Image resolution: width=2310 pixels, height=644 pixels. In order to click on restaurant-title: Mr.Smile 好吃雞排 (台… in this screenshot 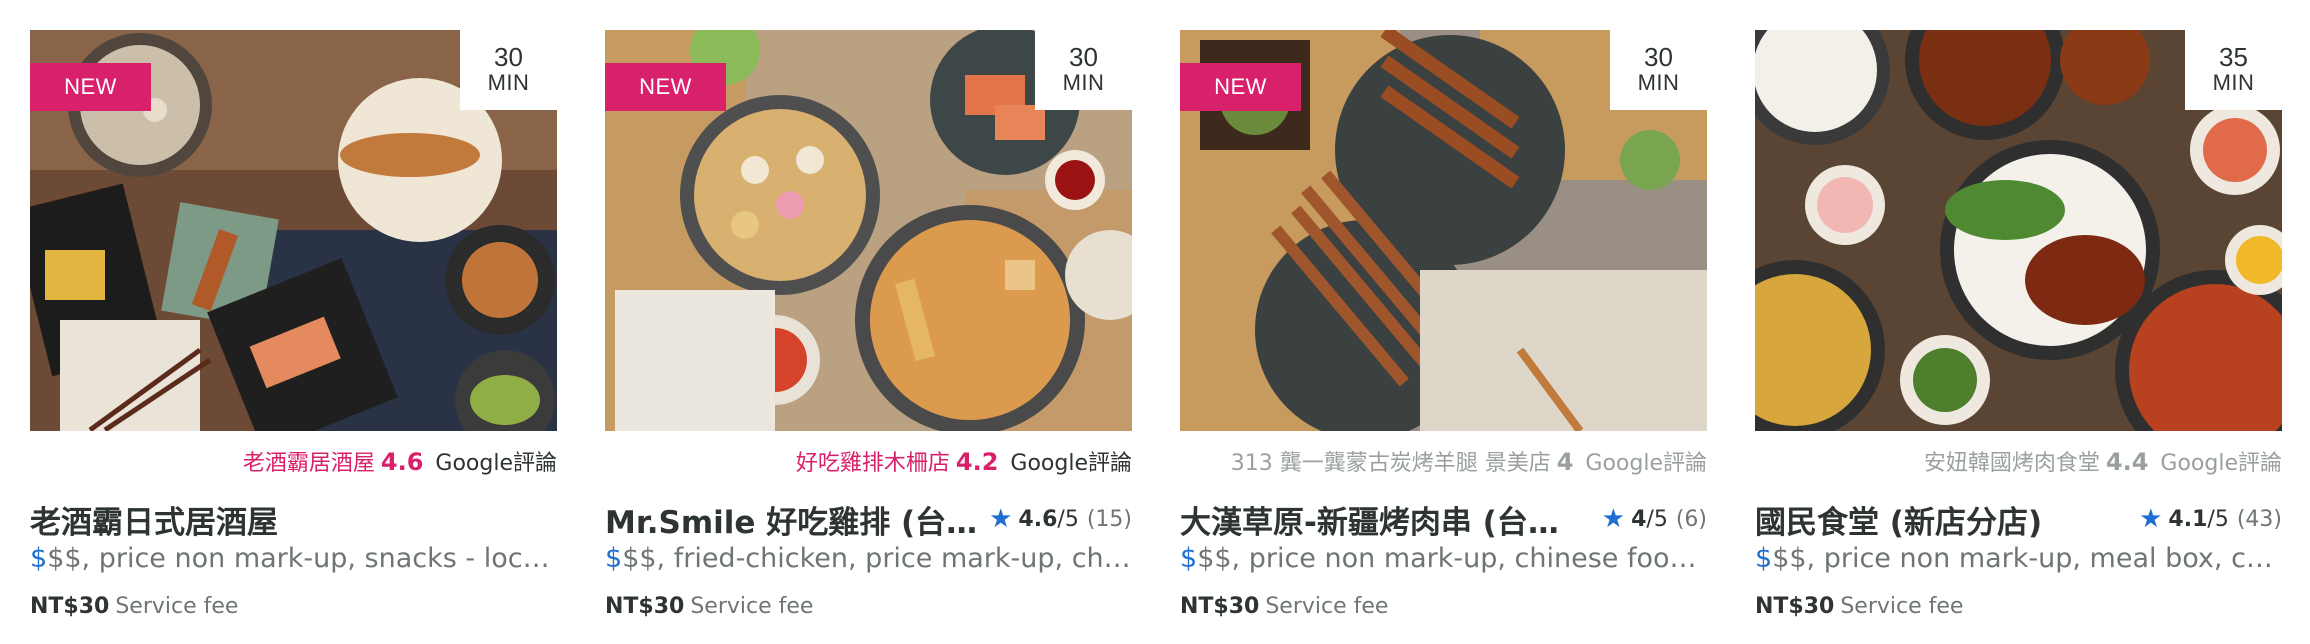, I will do `click(791, 519)`.